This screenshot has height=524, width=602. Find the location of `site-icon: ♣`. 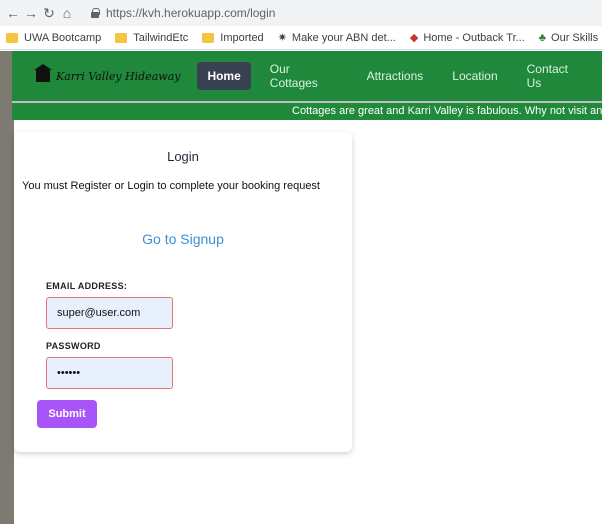

site-icon: ♣ is located at coordinates (542, 37).